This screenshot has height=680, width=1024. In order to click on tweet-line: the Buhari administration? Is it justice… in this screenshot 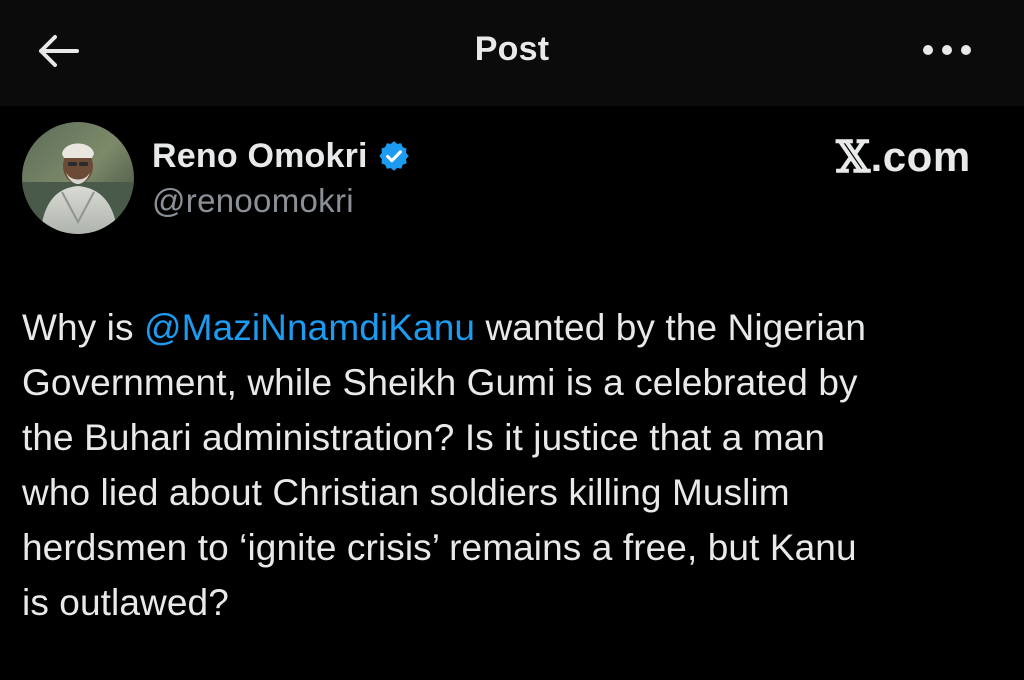, I will do `click(424, 437)`.